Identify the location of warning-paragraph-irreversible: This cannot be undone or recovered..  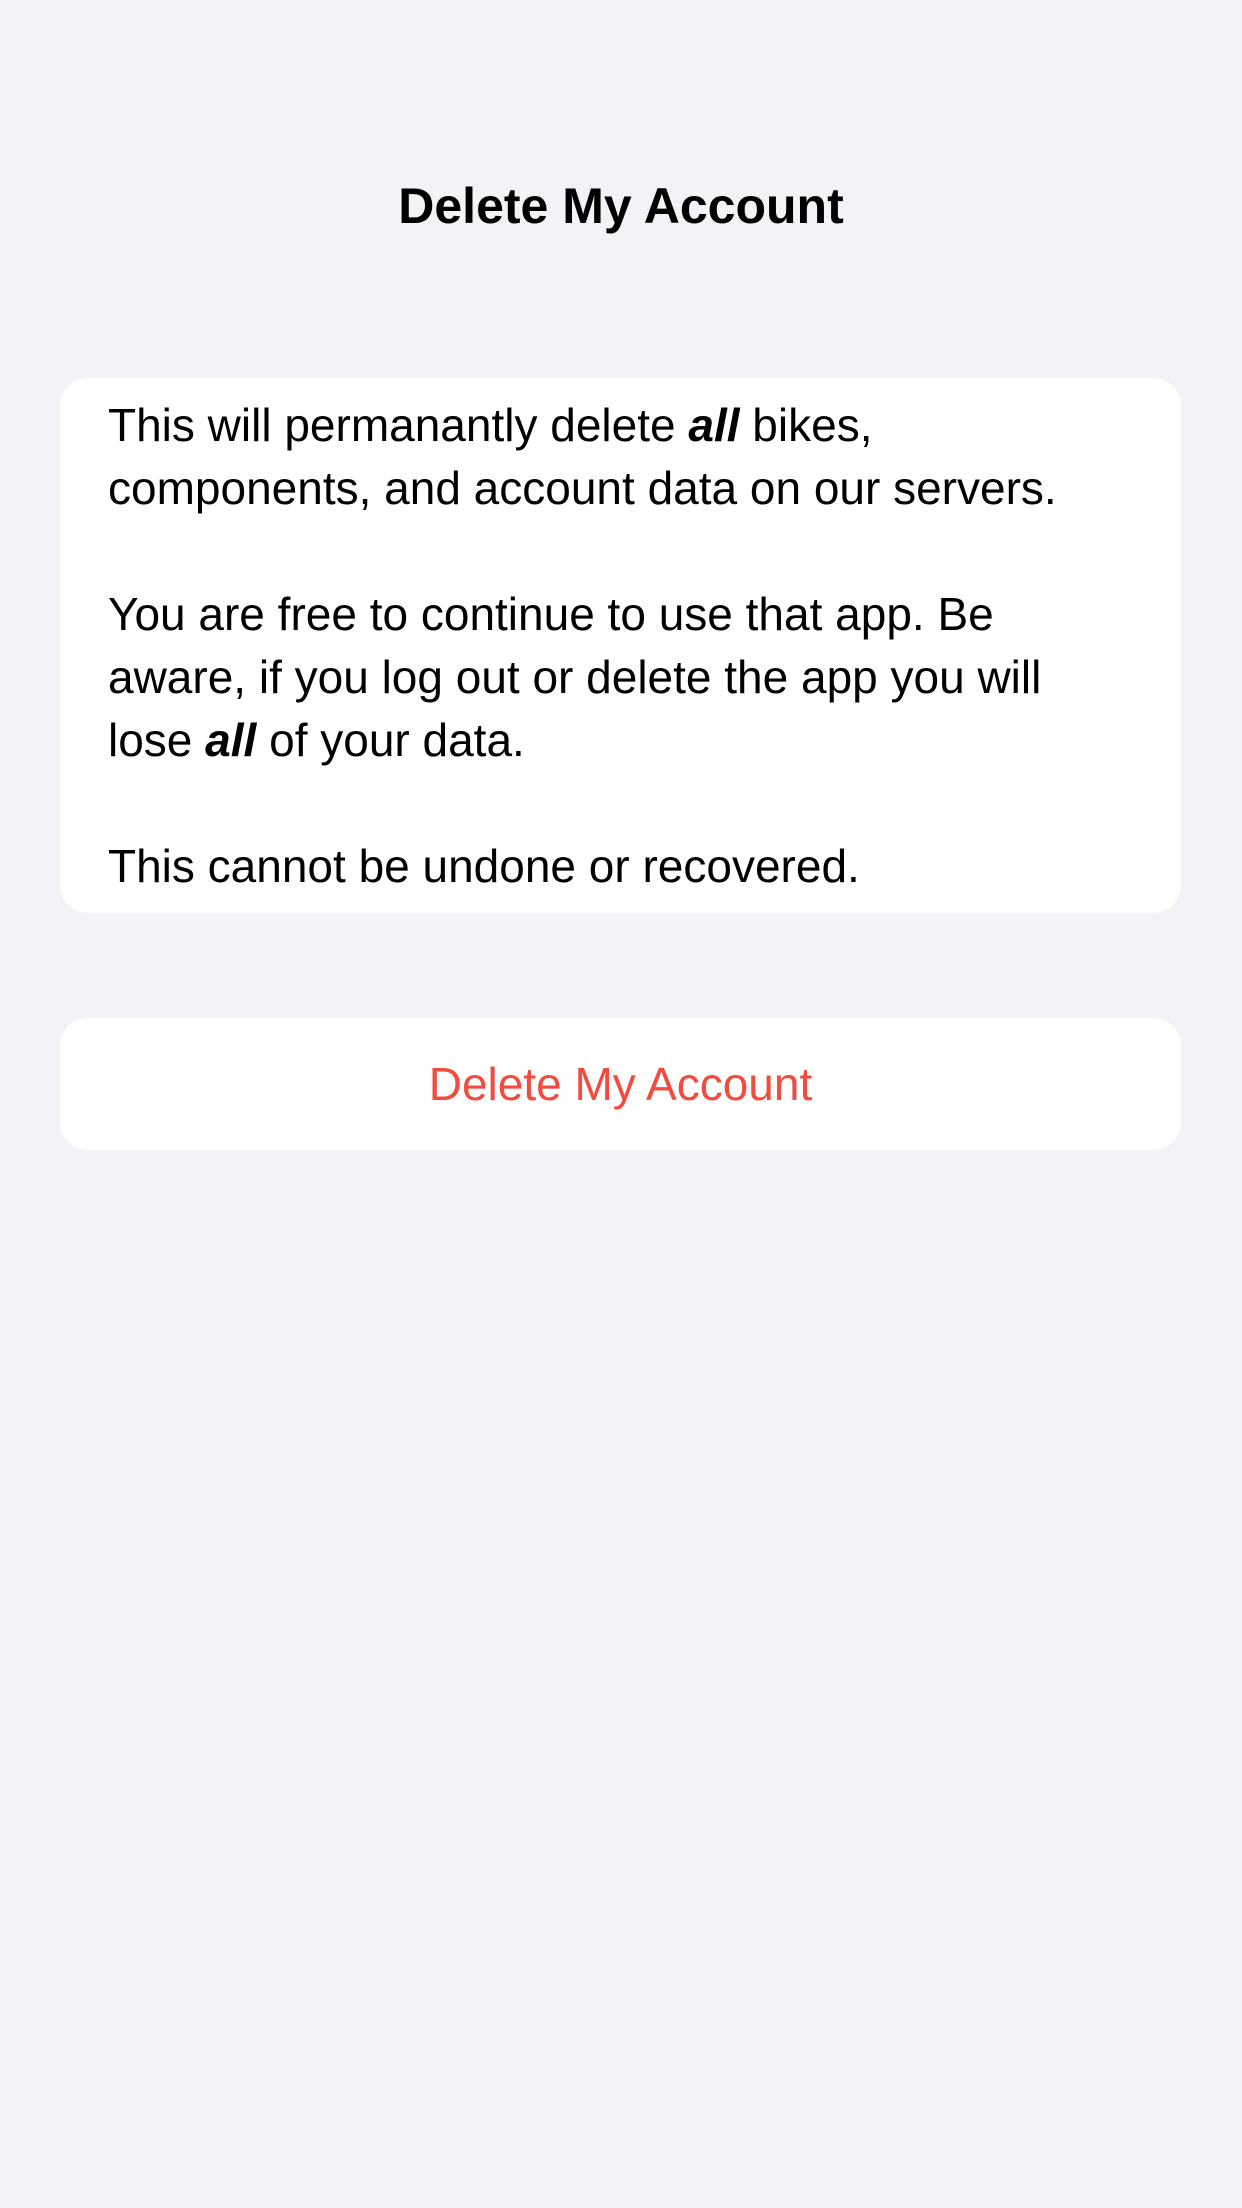
(484, 866).